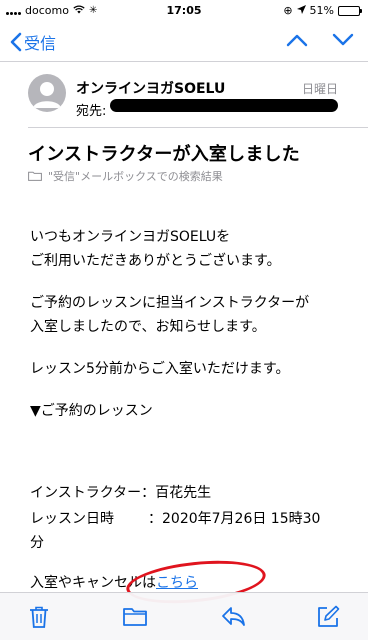 This screenshot has width=368, height=640. I want to click on bottom-toolbar, so click(184, 616).